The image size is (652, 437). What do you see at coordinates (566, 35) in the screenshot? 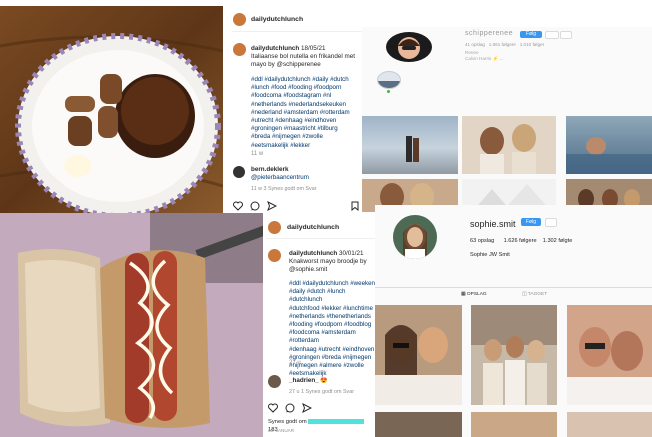
I see `more-button` at bounding box center [566, 35].